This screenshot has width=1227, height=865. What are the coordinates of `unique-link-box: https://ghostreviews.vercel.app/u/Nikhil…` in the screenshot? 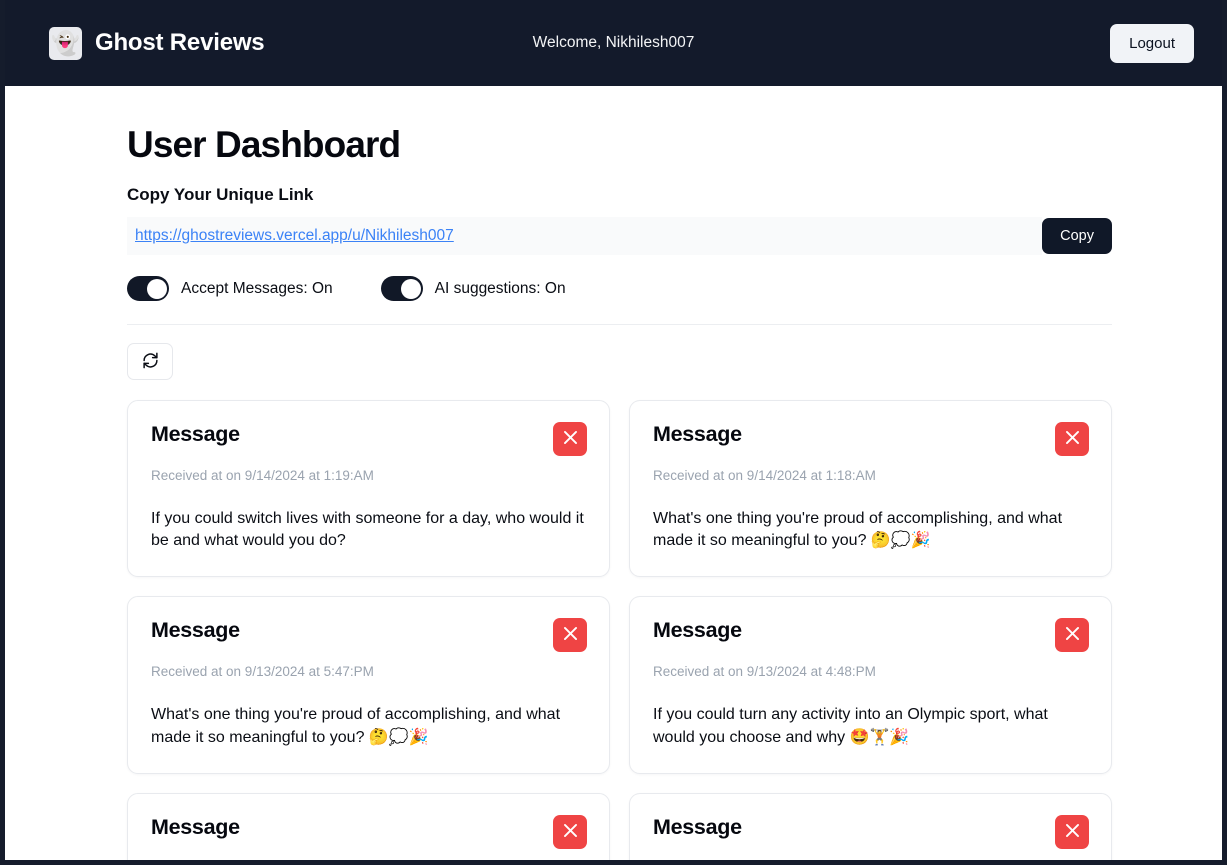 It's located at (585, 236).